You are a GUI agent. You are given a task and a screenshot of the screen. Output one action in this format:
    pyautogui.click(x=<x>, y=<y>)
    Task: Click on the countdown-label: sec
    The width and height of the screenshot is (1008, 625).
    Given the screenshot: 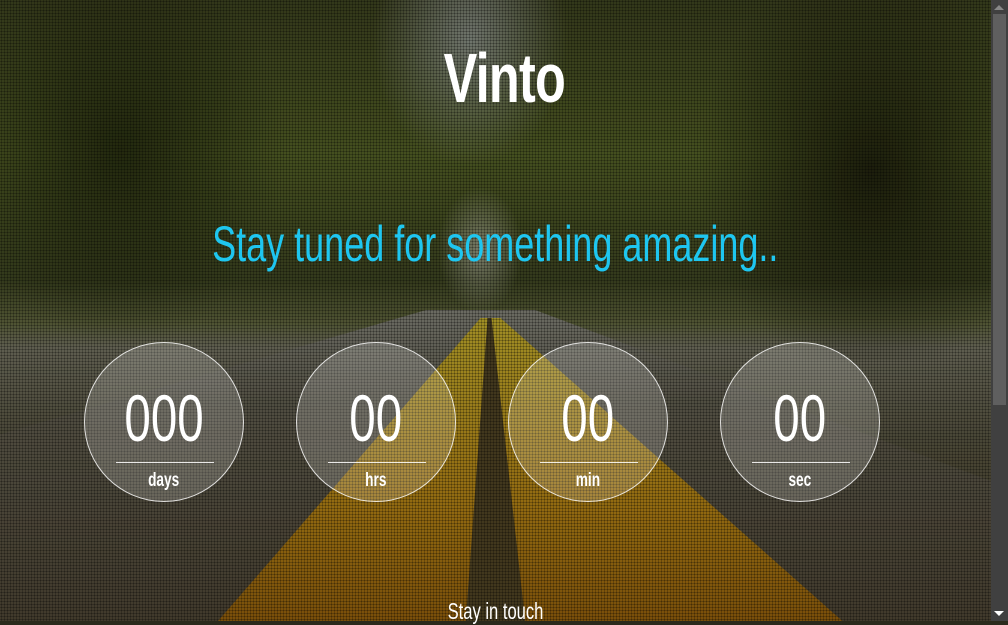 What is the action you would take?
    pyautogui.click(x=800, y=480)
    